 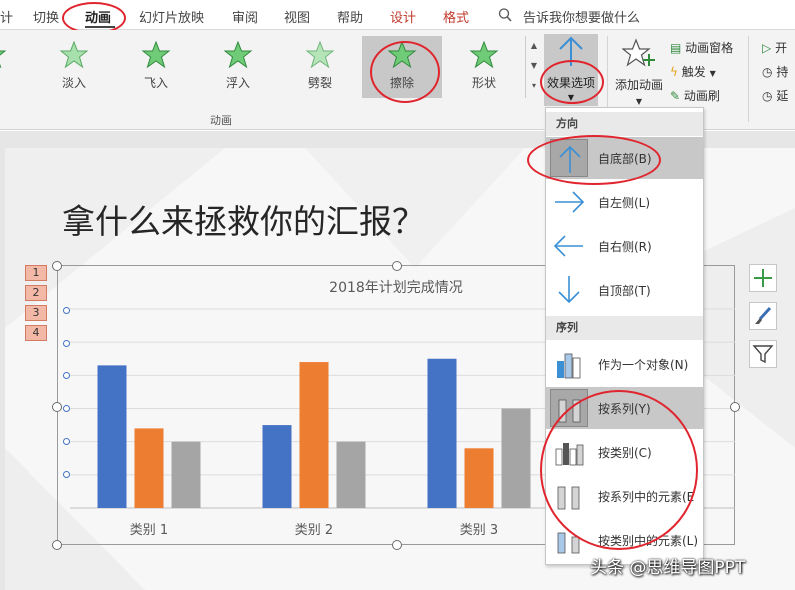 I want to click on filter-icon, so click(x=763, y=354).